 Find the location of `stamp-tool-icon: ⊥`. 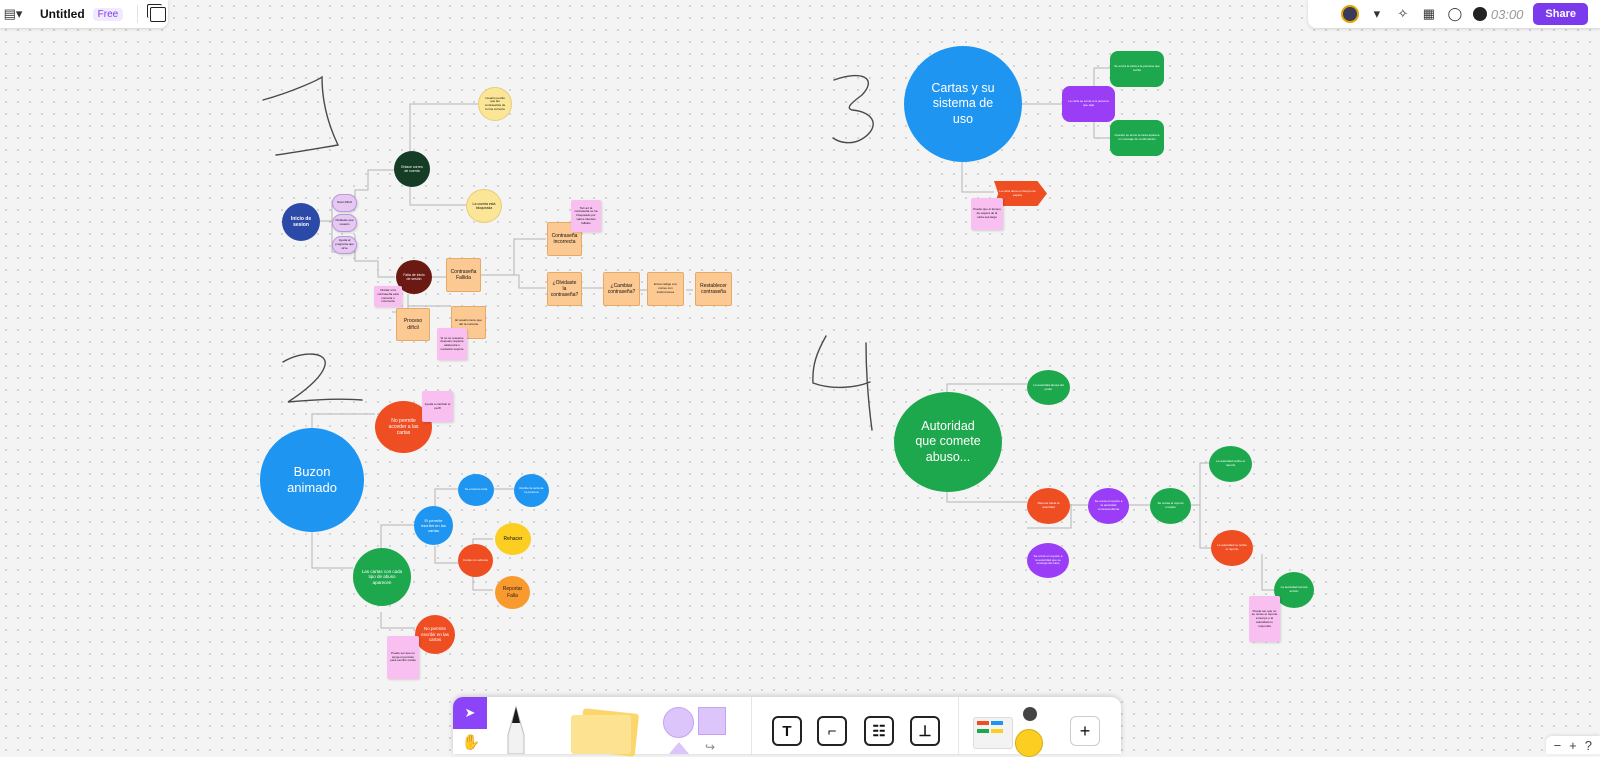

stamp-tool-icon: ⊥ is located at coordinates (925, 731).